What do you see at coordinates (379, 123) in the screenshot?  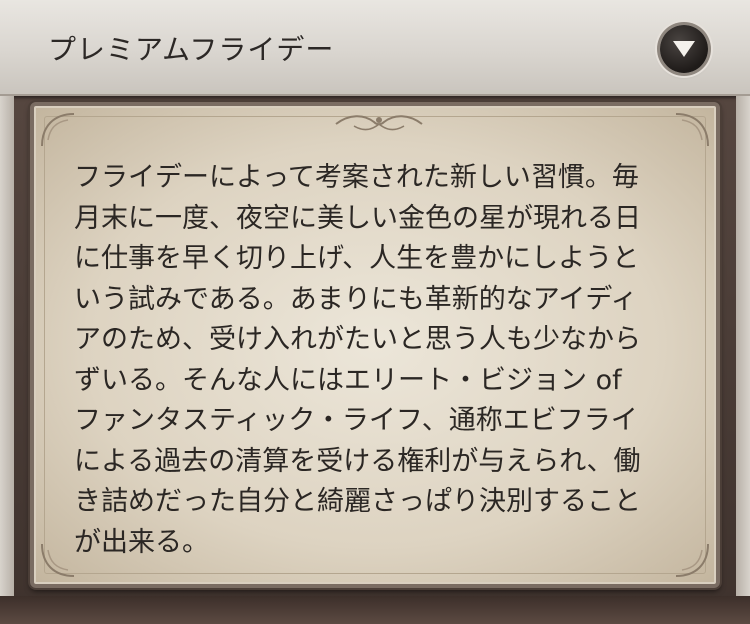 I see `ornament-flourish-icon` at bounding box center [379, 123].